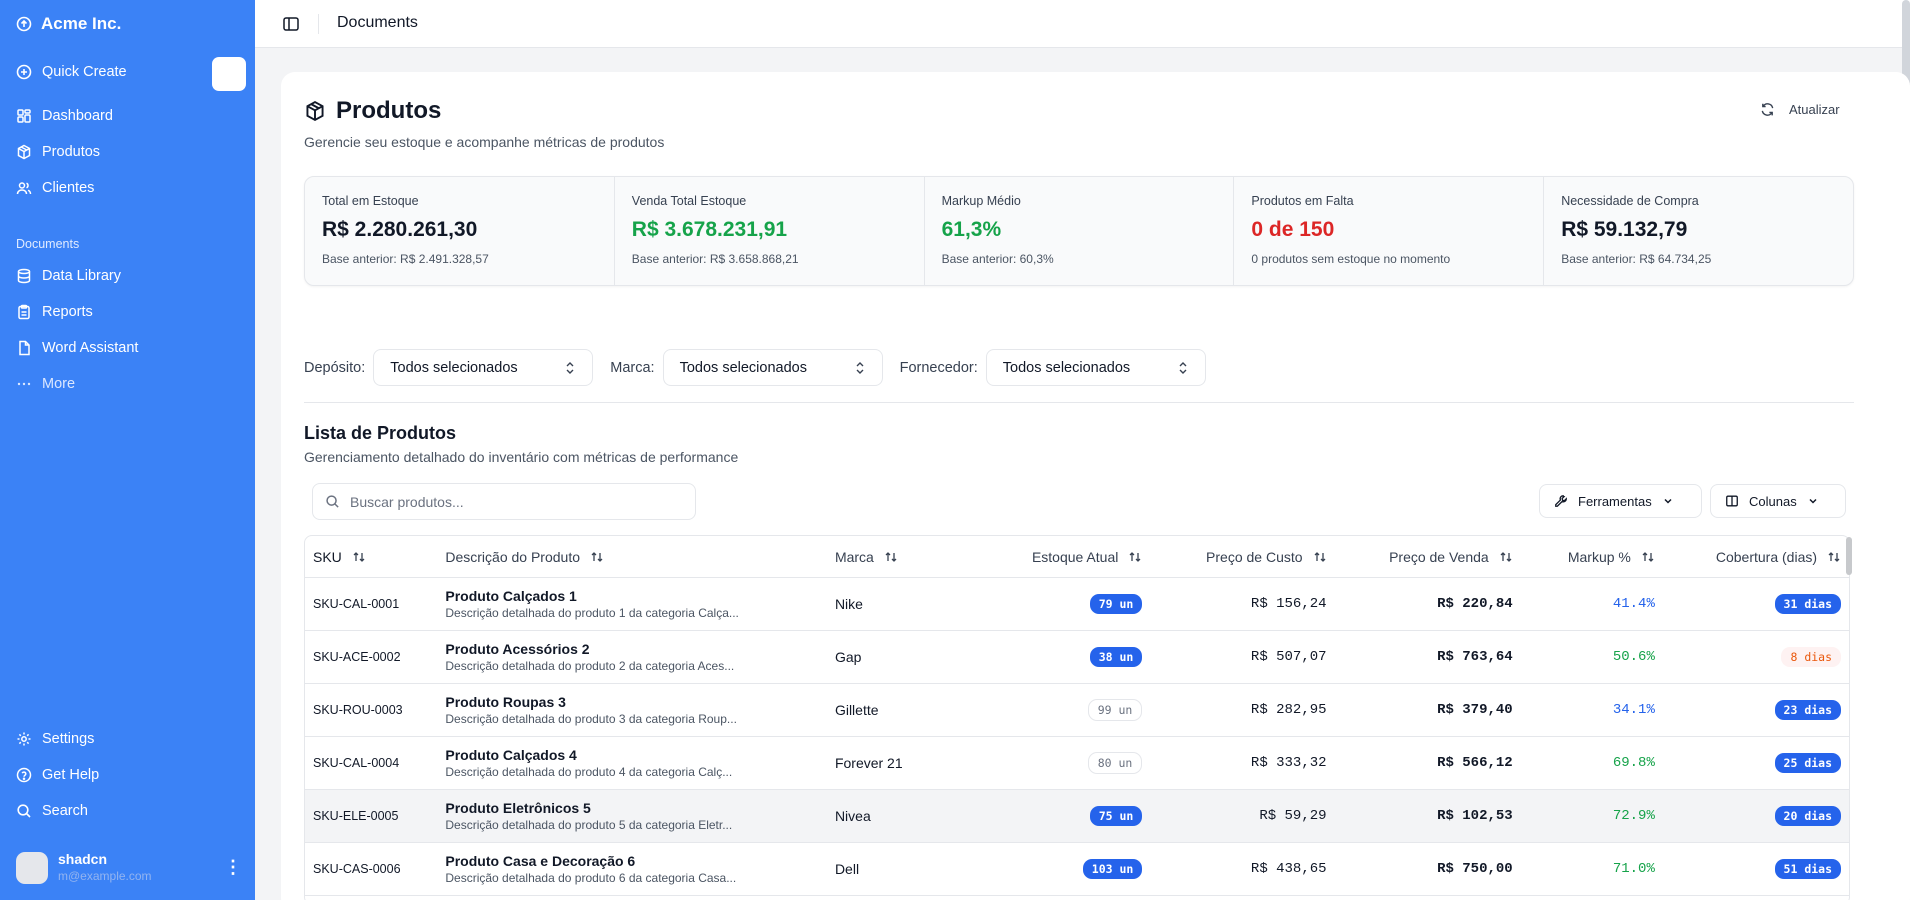 This screenshot has width=1910, height=900. I want to click on metric-label: Total em Estoque, so click(370, 201).